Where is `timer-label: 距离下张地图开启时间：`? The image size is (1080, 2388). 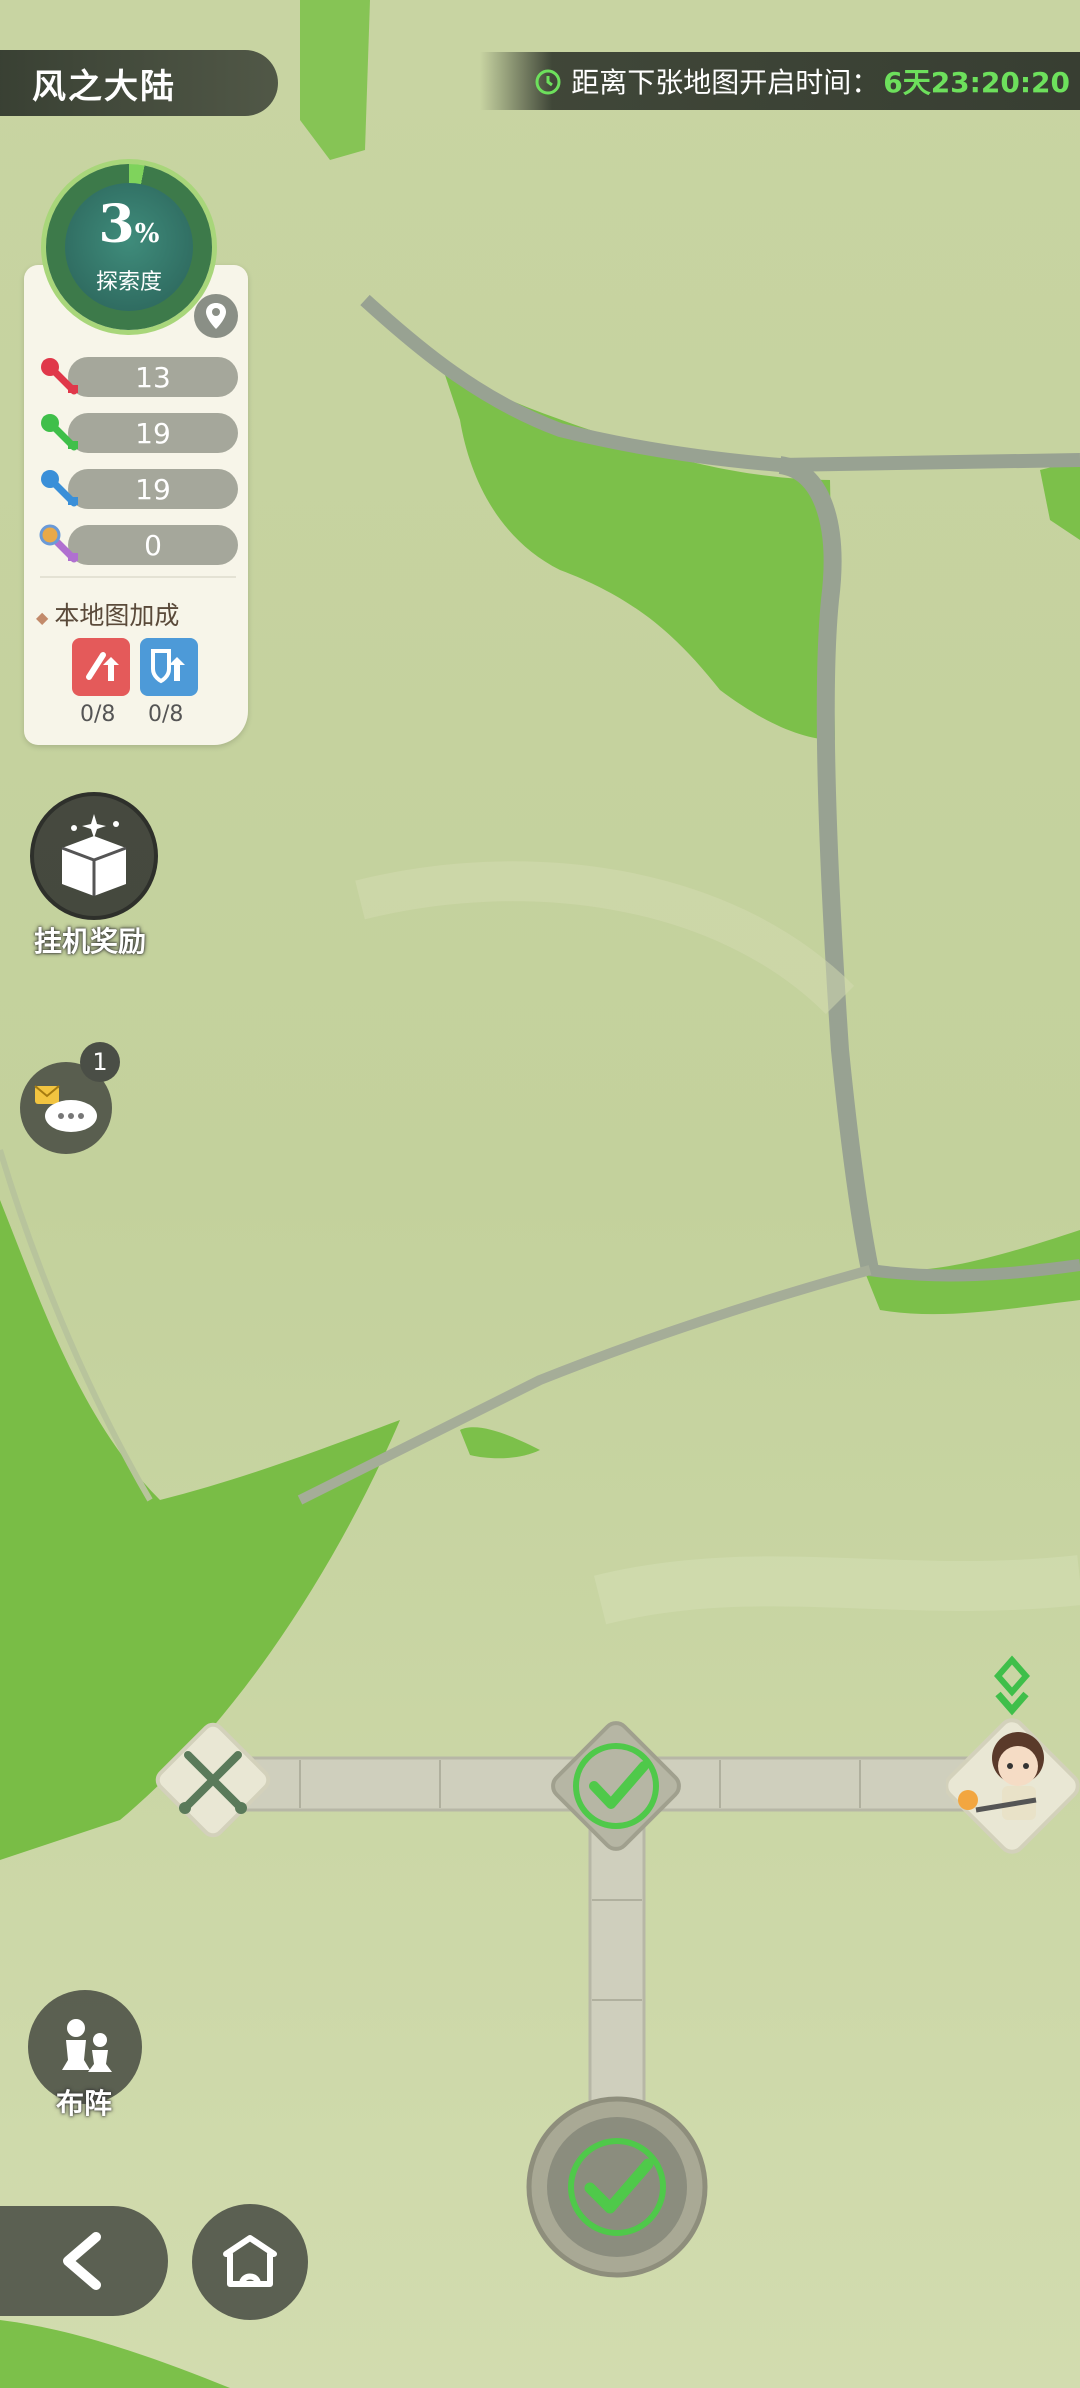 timer-label: 距离下张地图开启时间： is located at coordinates (725, 82).